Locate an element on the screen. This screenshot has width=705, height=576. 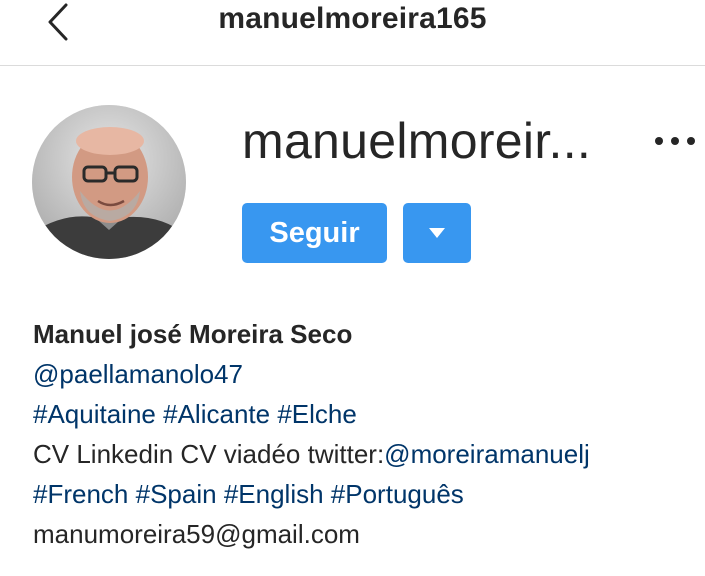
hashtag-link: #Português is located at coordinates (397, 494).